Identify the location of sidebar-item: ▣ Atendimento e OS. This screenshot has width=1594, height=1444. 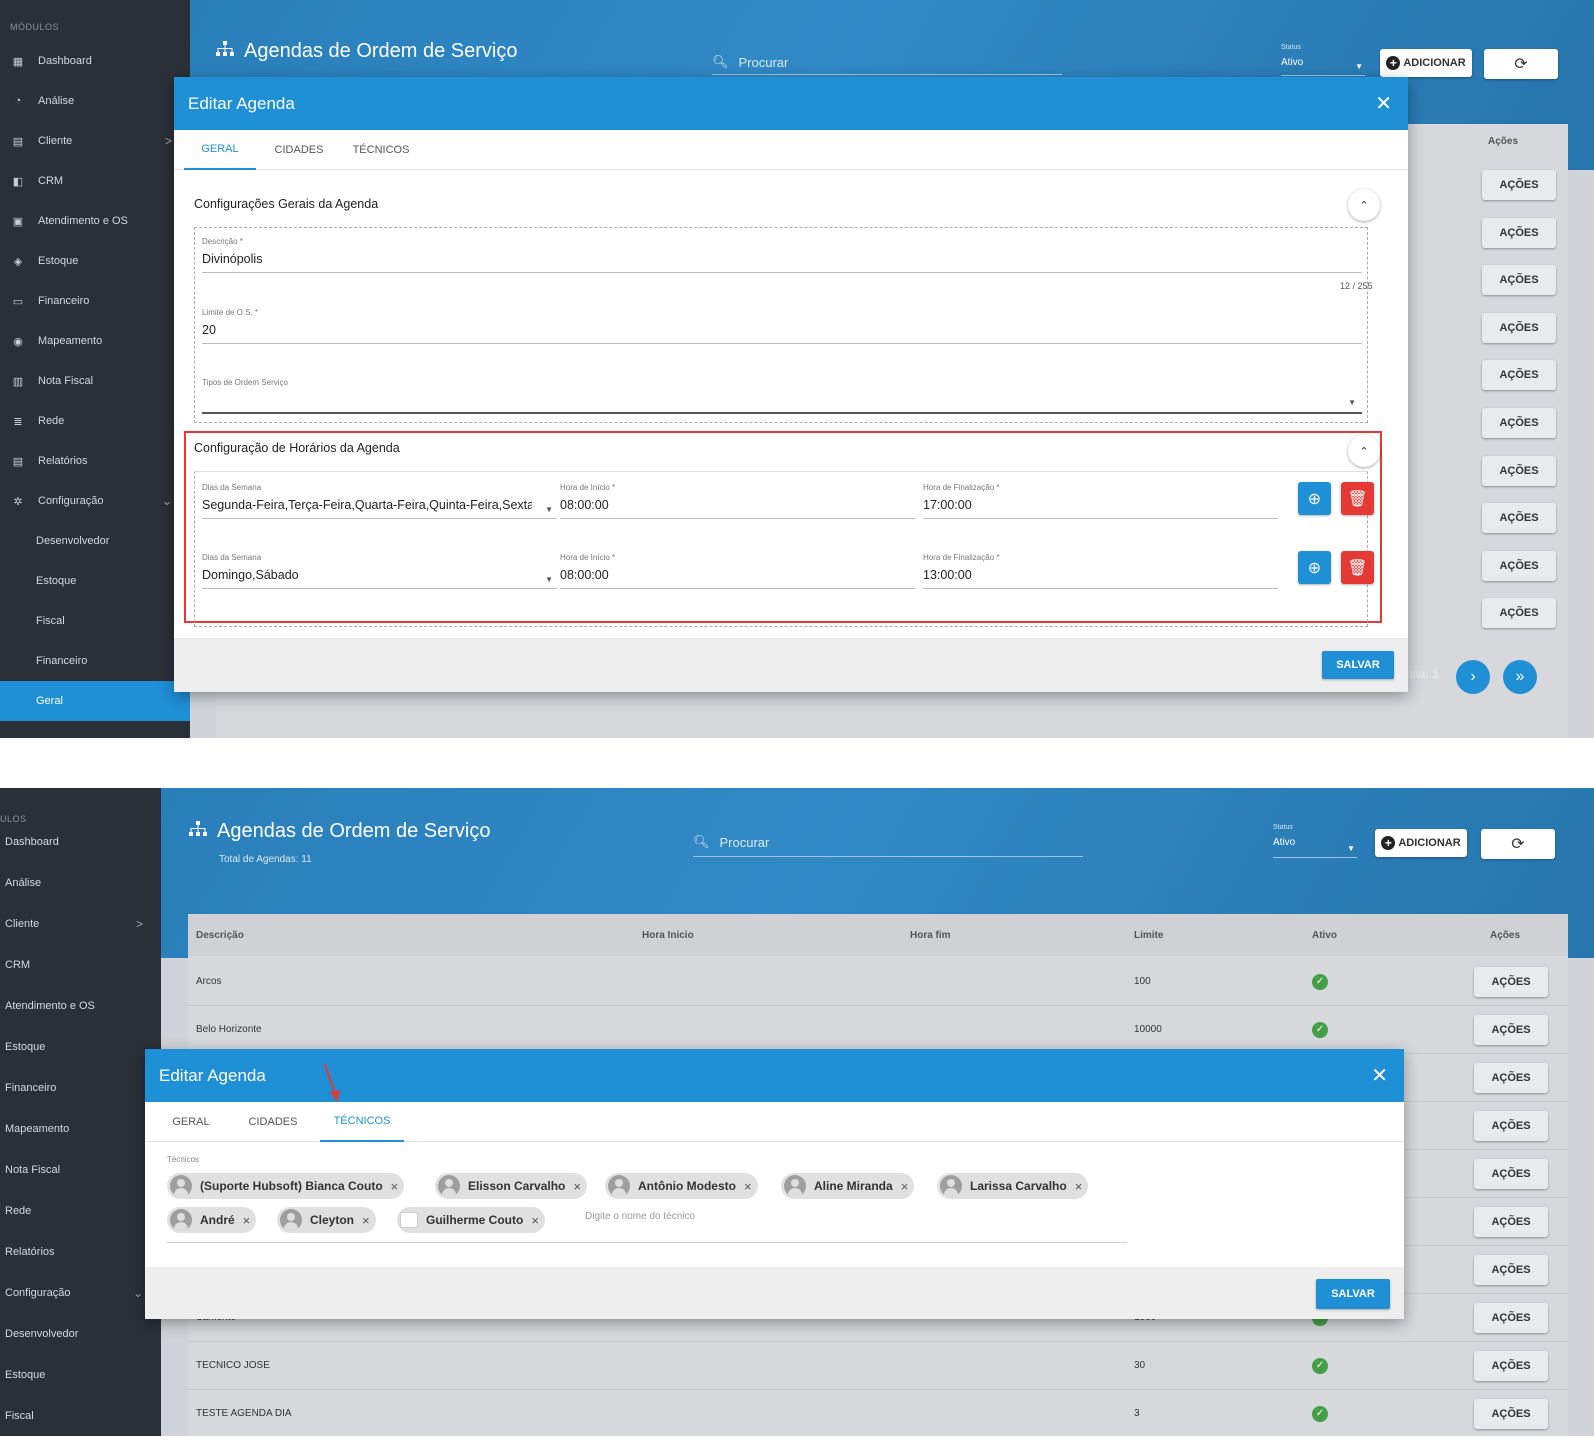
(95, 221).